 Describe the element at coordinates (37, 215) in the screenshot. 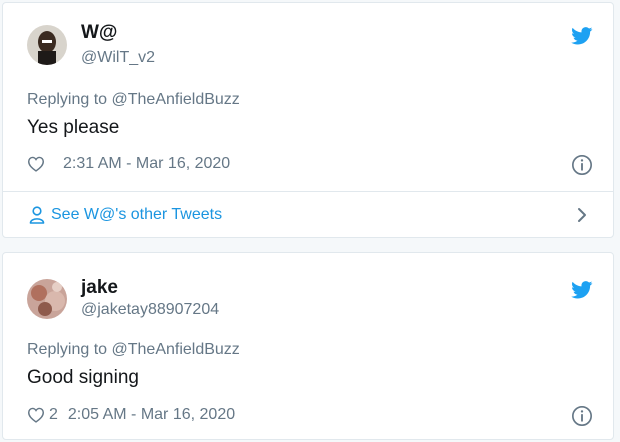

I see `person-icon` at that location.